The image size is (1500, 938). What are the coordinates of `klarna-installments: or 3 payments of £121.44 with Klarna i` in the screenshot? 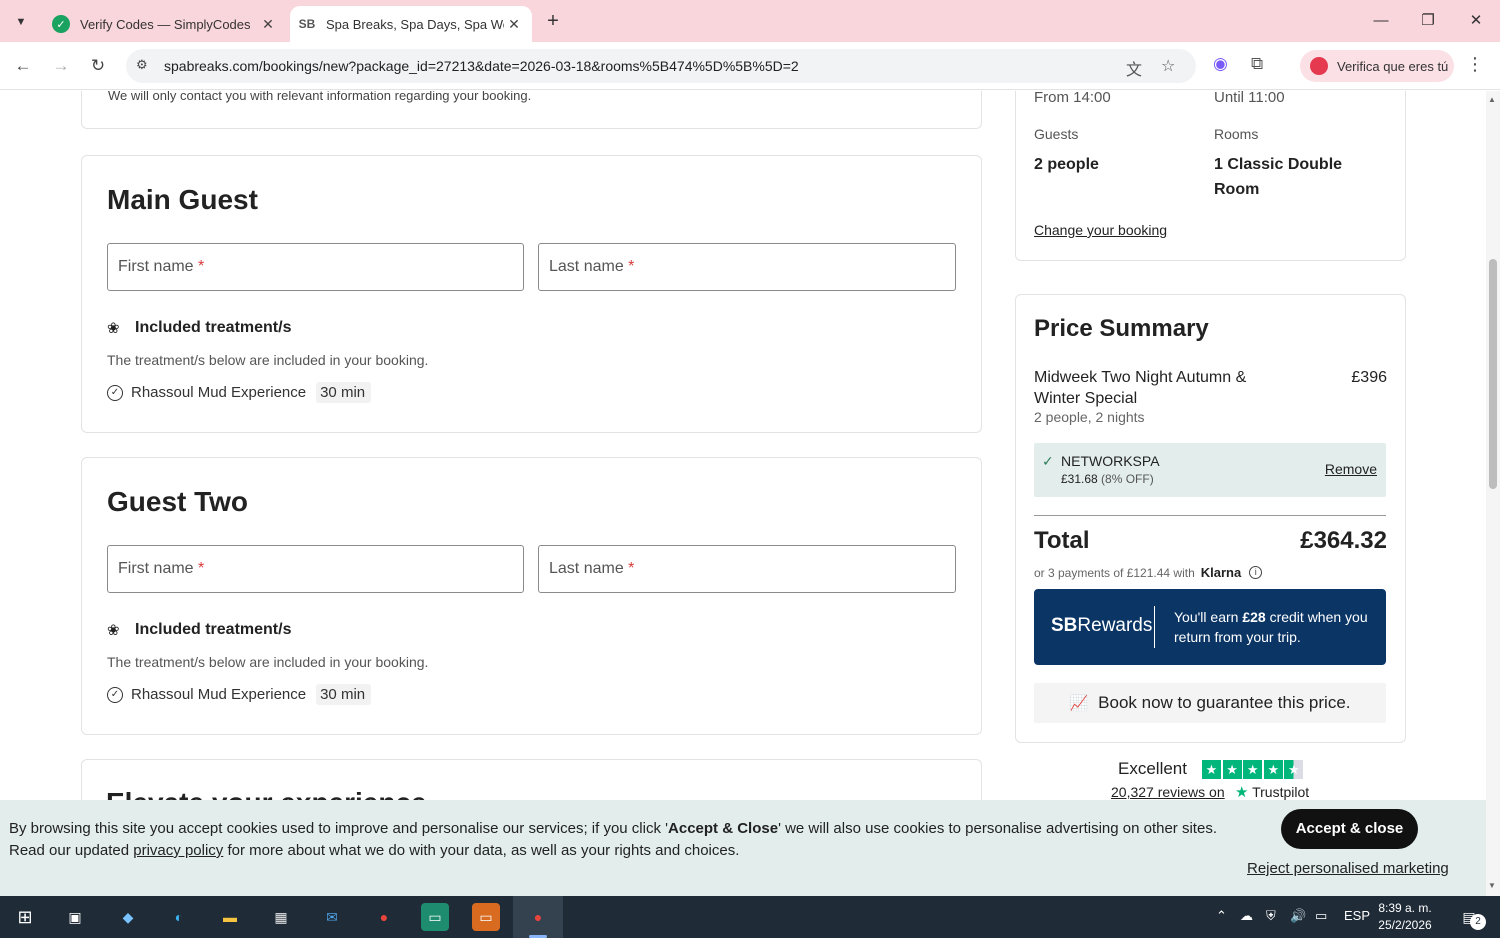 It's located at (1148, 572).